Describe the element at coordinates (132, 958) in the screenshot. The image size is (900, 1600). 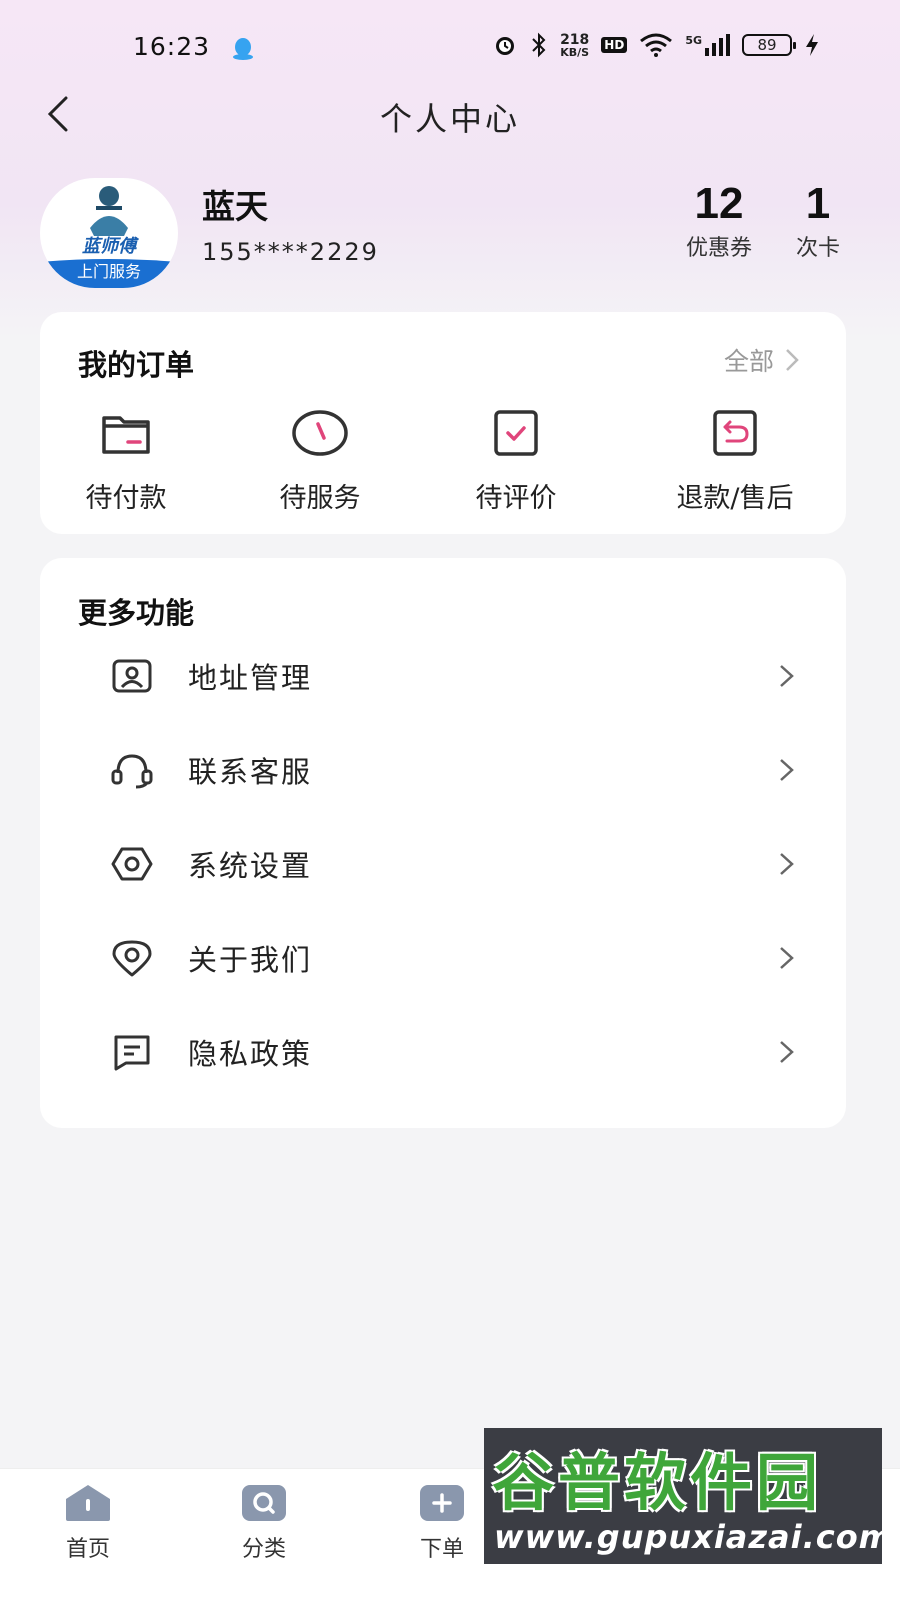
I see `location-pin-icon` at that location.